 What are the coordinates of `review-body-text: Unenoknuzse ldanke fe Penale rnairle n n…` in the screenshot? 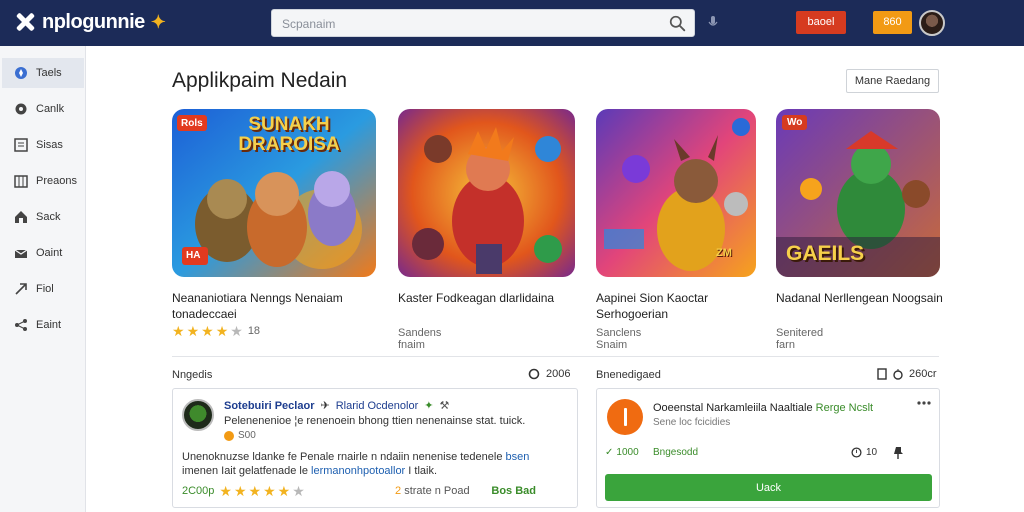 It's located at (344, 457).